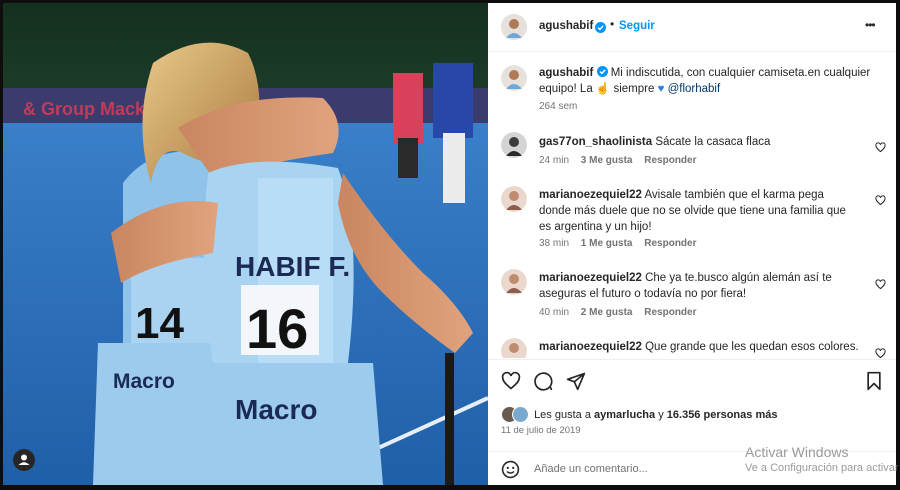 The image size is (900, 490). Describe the element at coordinates (870, 25) in the screenshot. I see `more-options-icon: •••` at that location.